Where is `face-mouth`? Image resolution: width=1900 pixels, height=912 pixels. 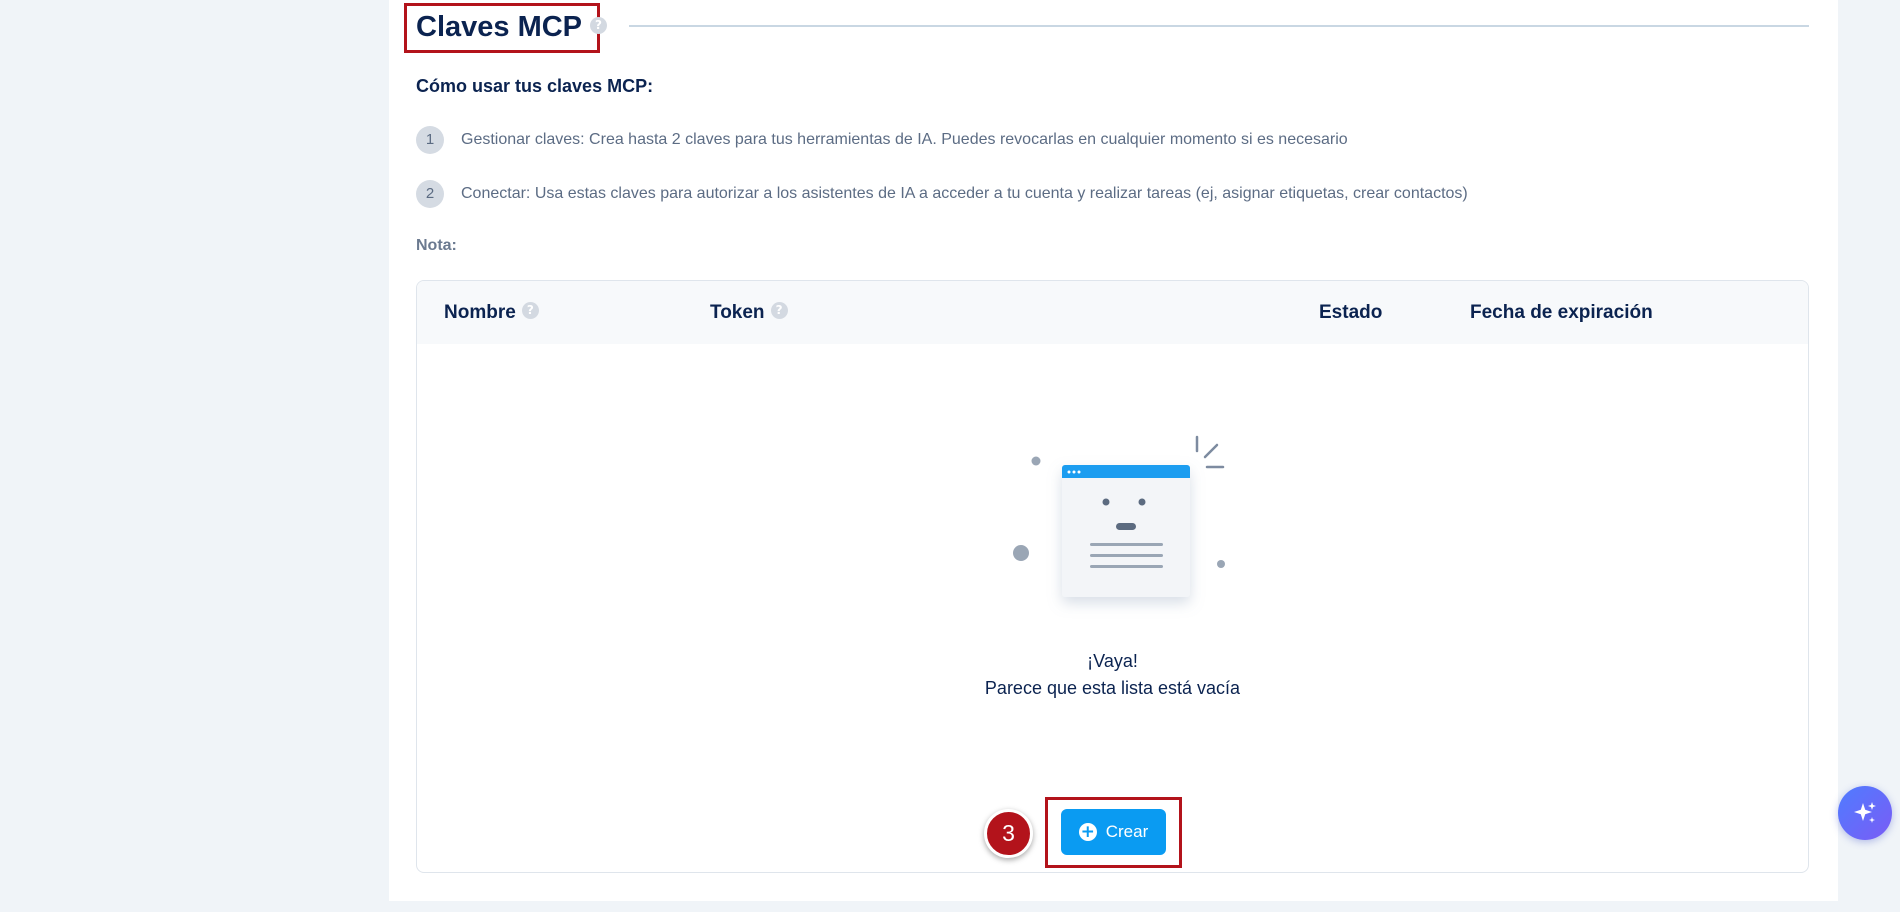
face-mouth is located at coordinates (1126, 526).